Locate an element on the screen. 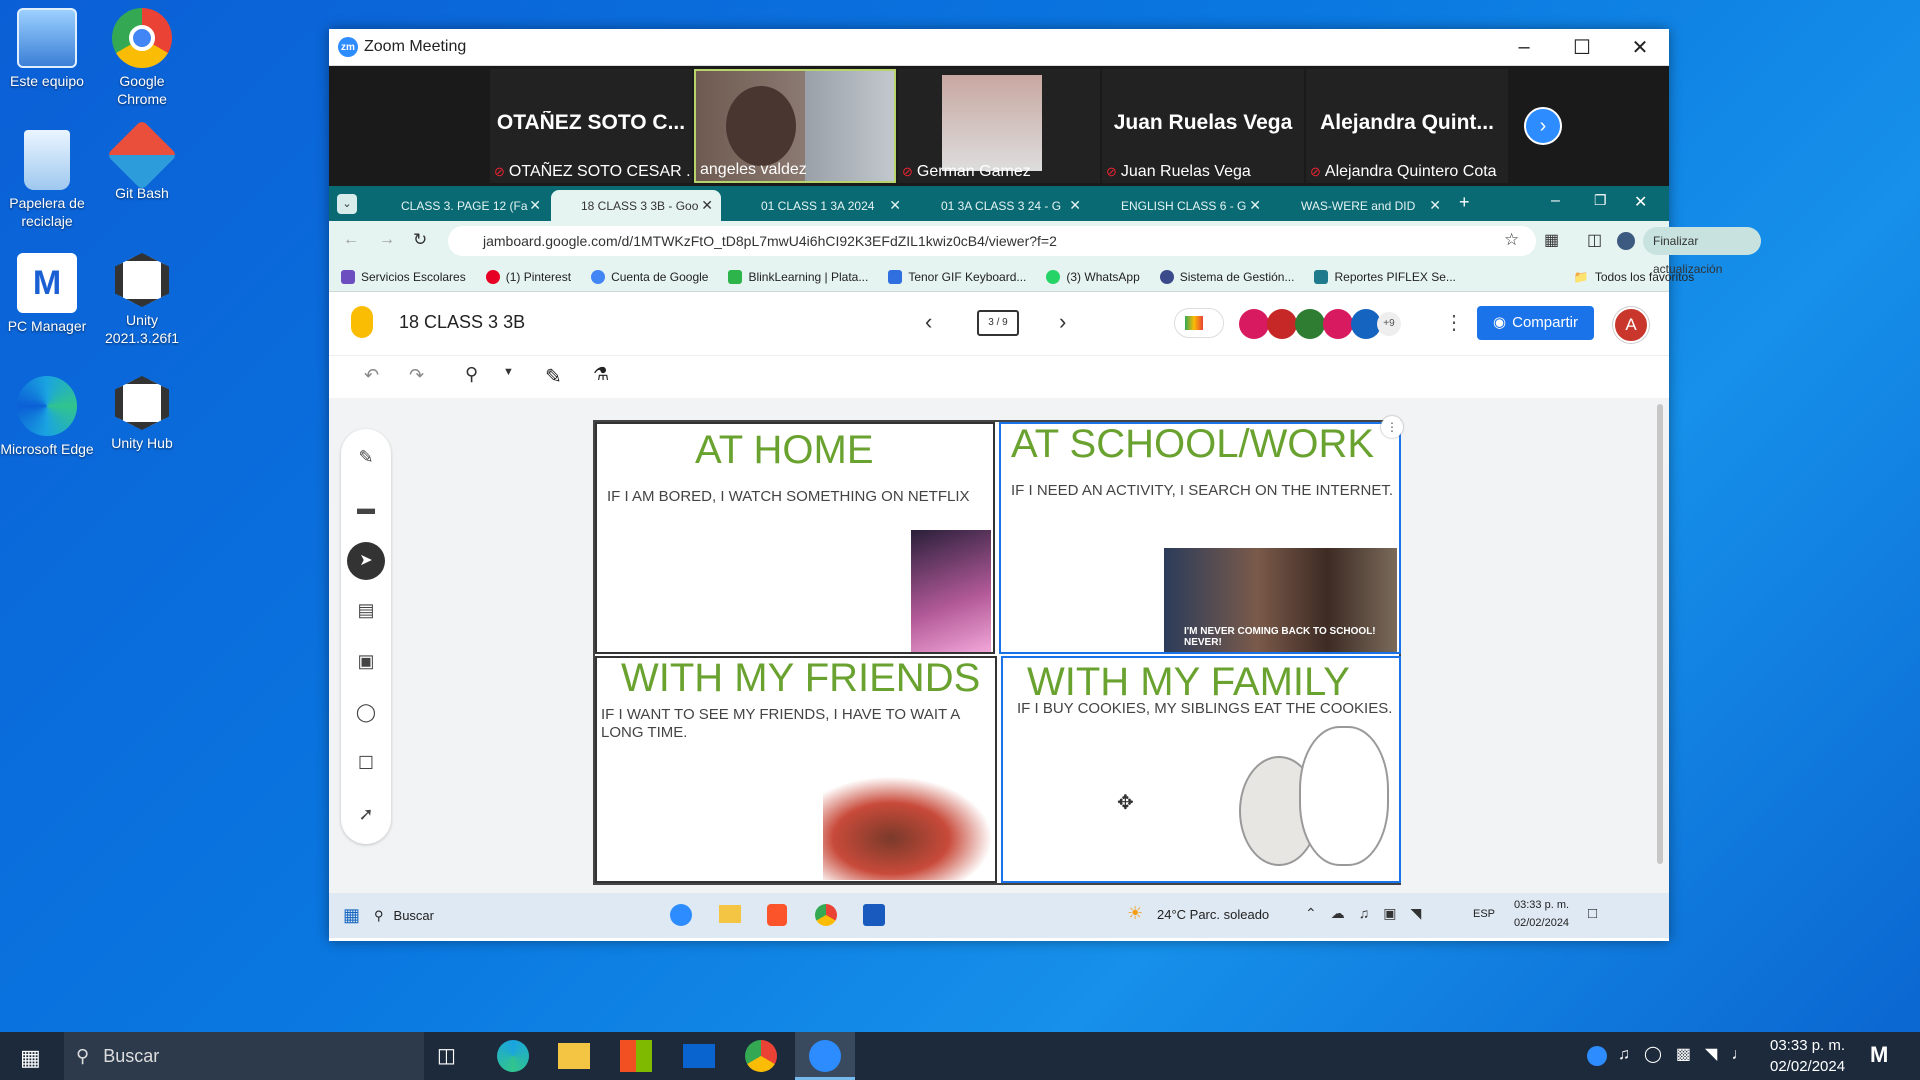 The width and height of the screenshot is (1920, 1080). file-explorer-taskbar-icon is located at coordinates (574, 1056).